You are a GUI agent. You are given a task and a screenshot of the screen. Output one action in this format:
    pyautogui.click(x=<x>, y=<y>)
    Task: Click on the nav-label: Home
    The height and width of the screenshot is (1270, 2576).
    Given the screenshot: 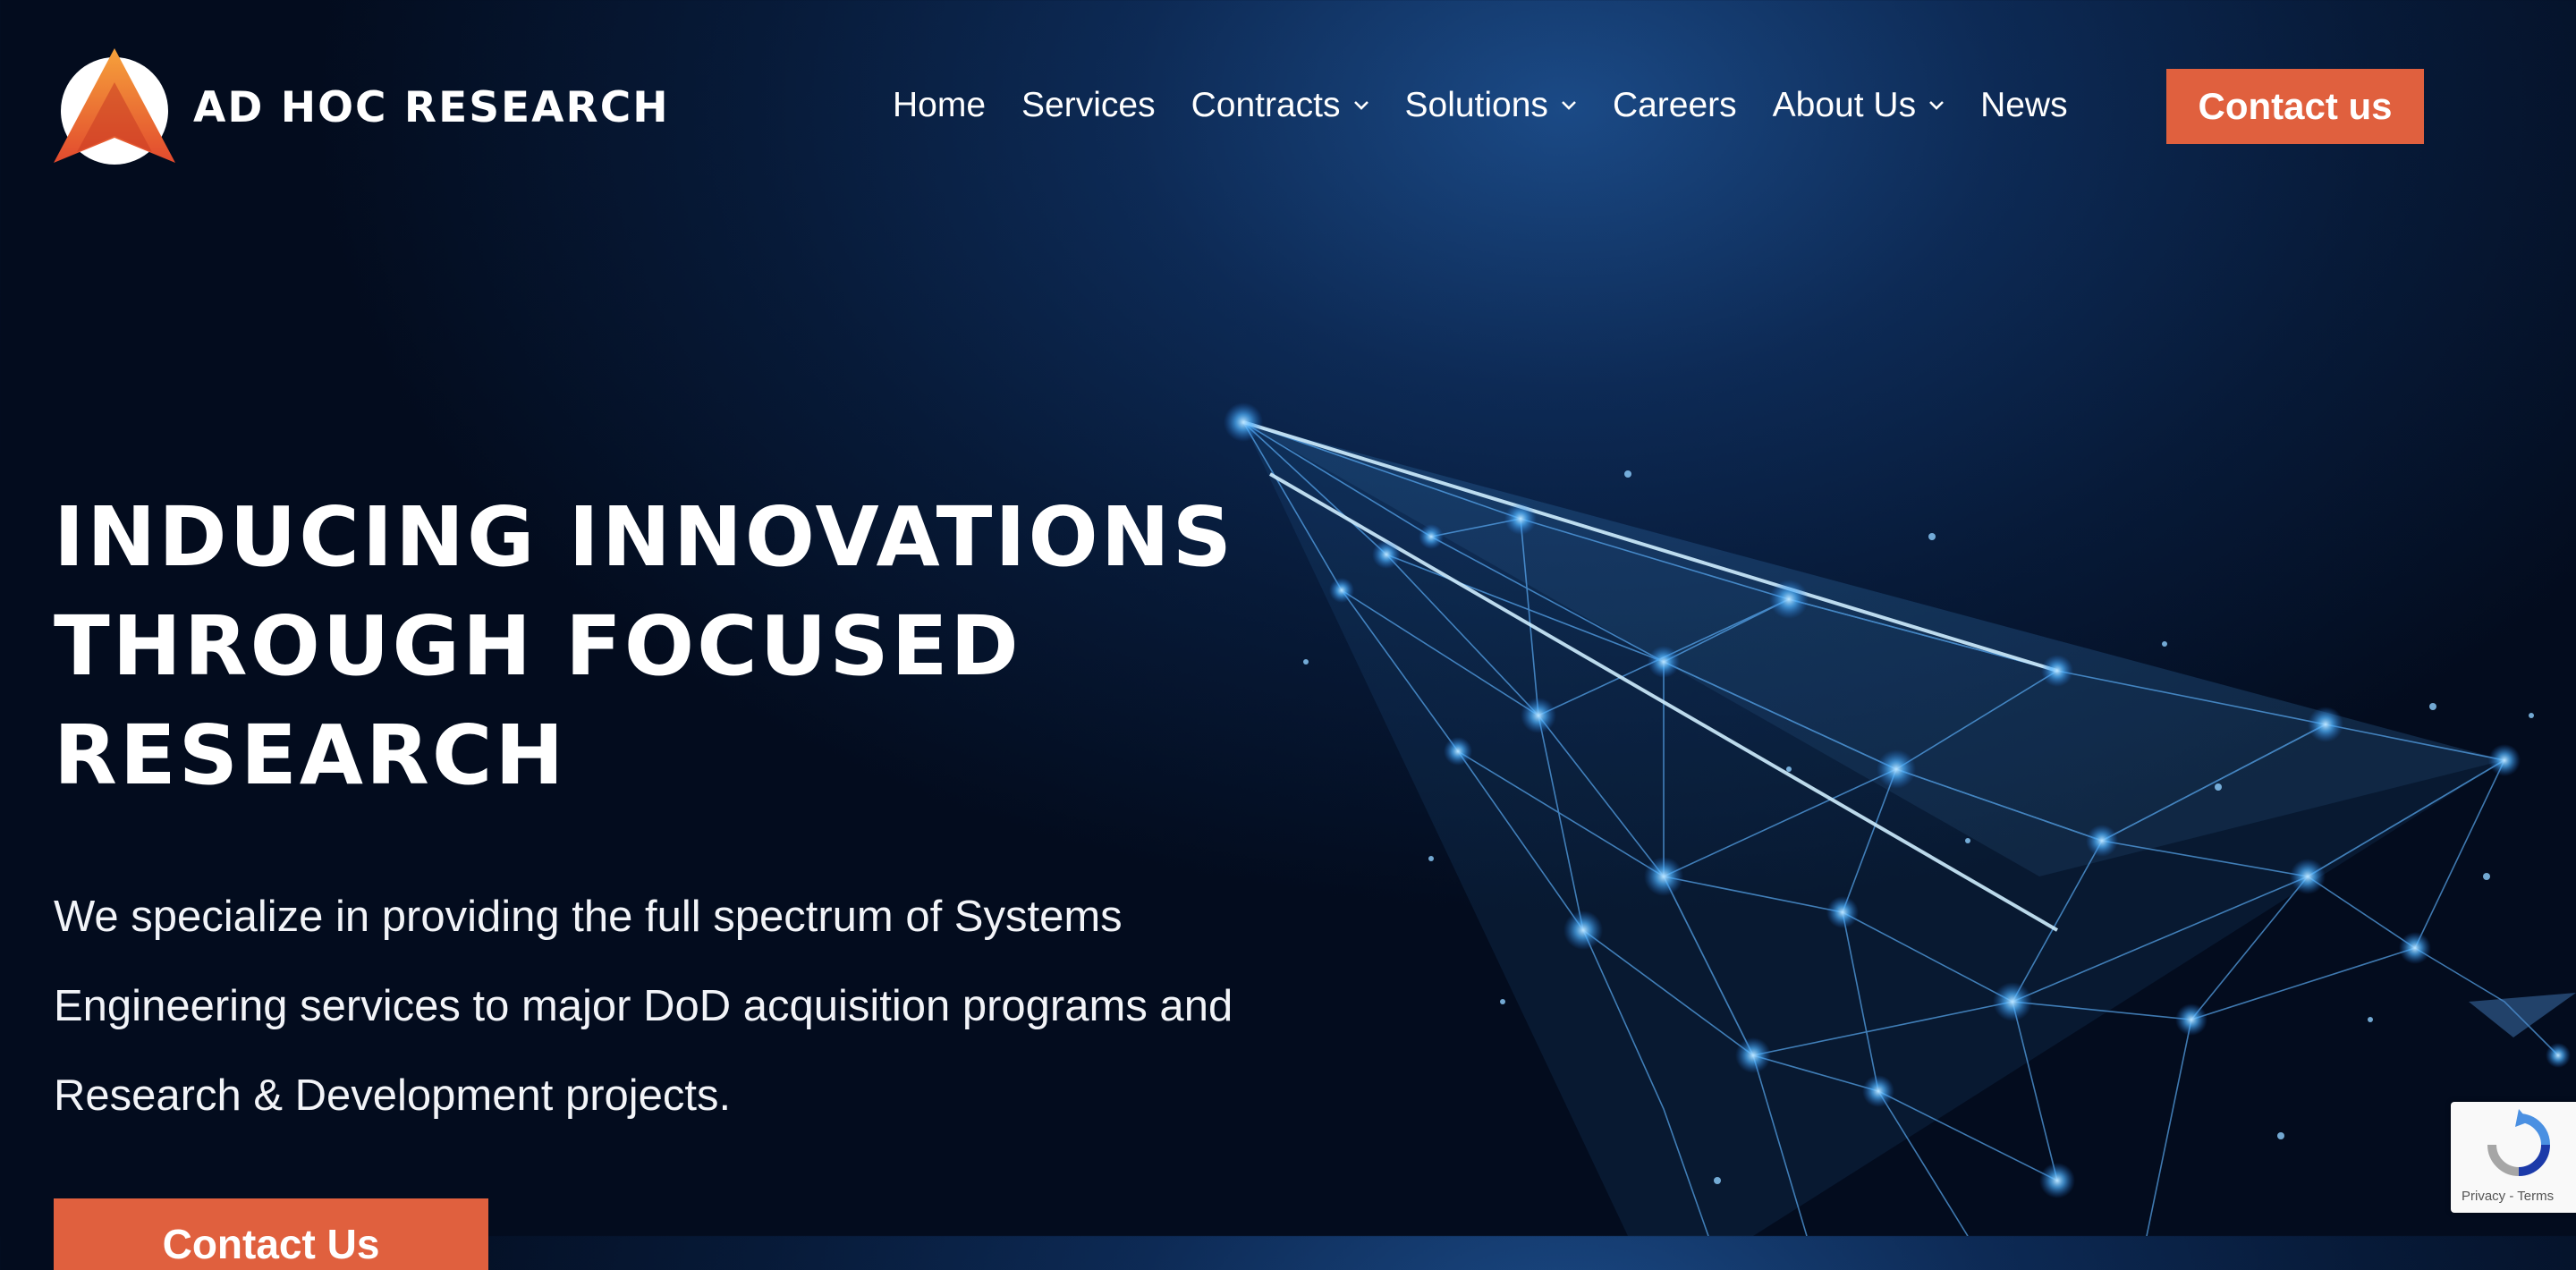 What is the action you would take?
    pyautogui.click(x=940, y=105)
    